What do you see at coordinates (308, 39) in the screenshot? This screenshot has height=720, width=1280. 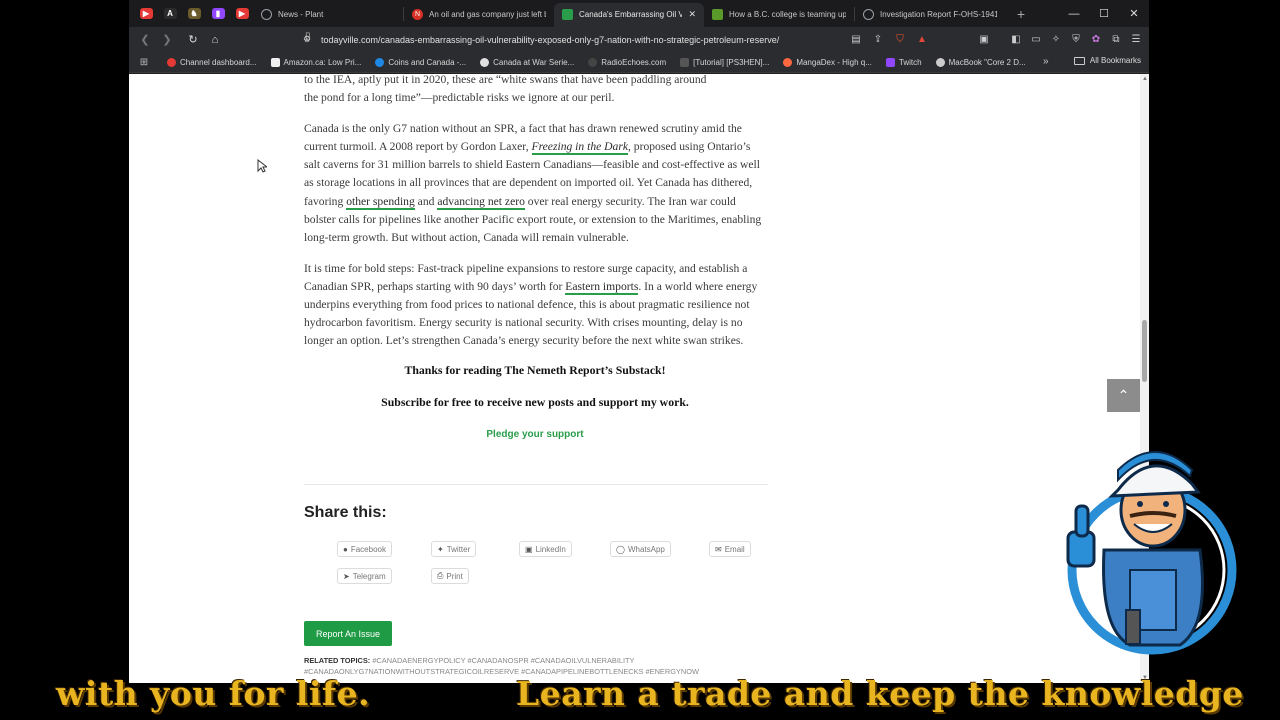 I see `site-settings-icon: ⚙` at bounding box center [308, 39].